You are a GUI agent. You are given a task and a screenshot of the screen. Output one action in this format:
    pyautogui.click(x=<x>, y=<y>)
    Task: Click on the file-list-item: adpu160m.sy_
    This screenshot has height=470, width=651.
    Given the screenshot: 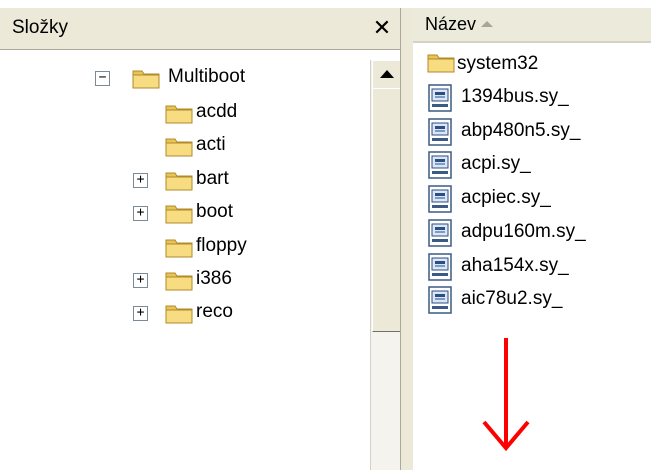 What is the action you would take?
    pyautogui.click(x=537, y=233)
    